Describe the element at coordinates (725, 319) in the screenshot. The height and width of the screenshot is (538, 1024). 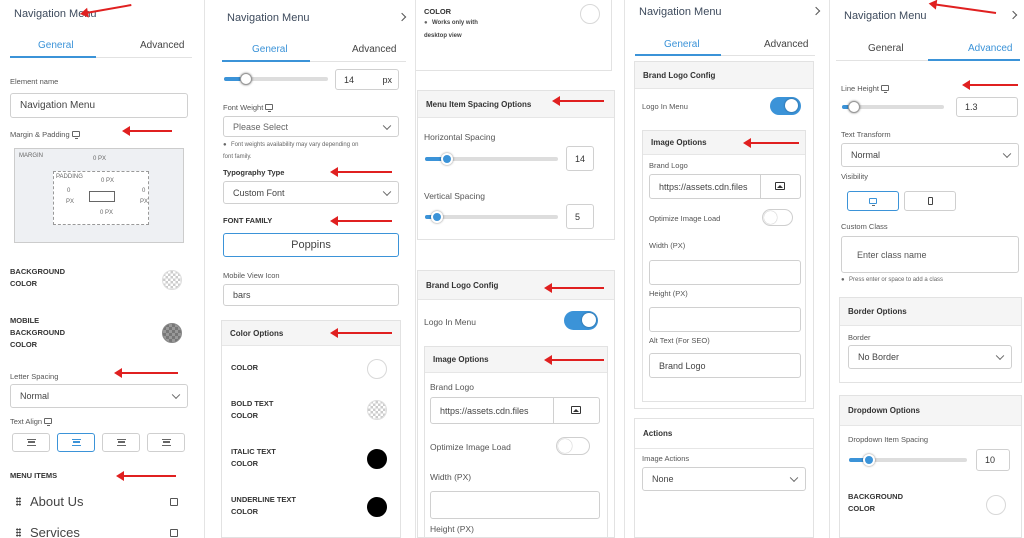
I see `height-field` at that location.